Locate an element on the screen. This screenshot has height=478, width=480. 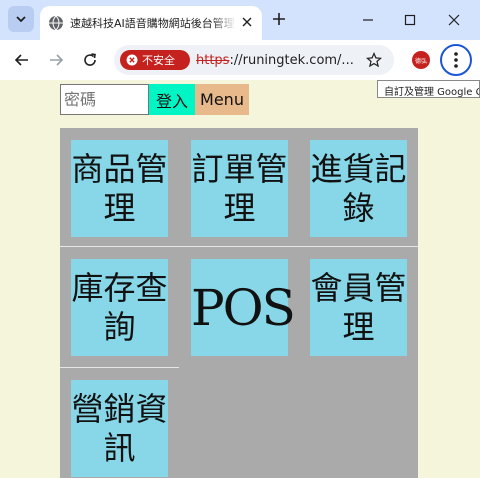
browser-tab-strip: 速越科技AI語音購物網站後台管理系統 is located at coordinates (240, 20).